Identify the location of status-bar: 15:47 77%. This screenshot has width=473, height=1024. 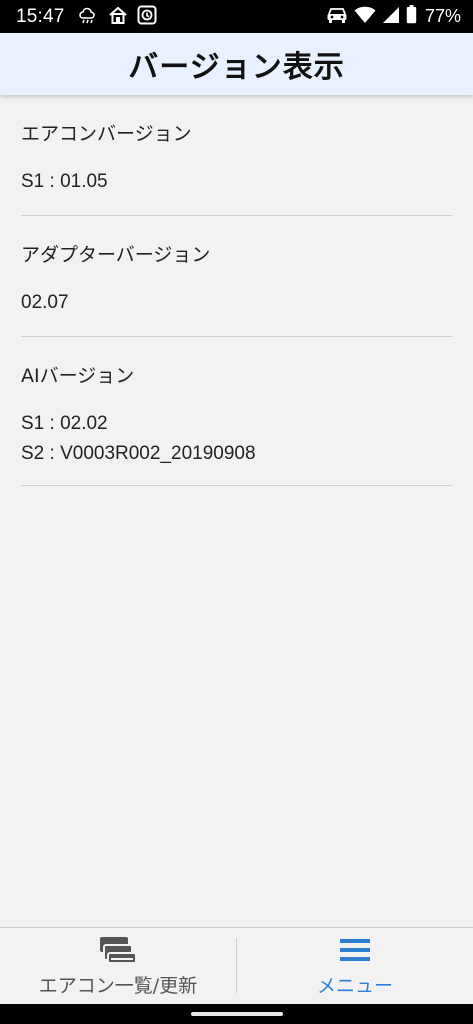
(236, 16).